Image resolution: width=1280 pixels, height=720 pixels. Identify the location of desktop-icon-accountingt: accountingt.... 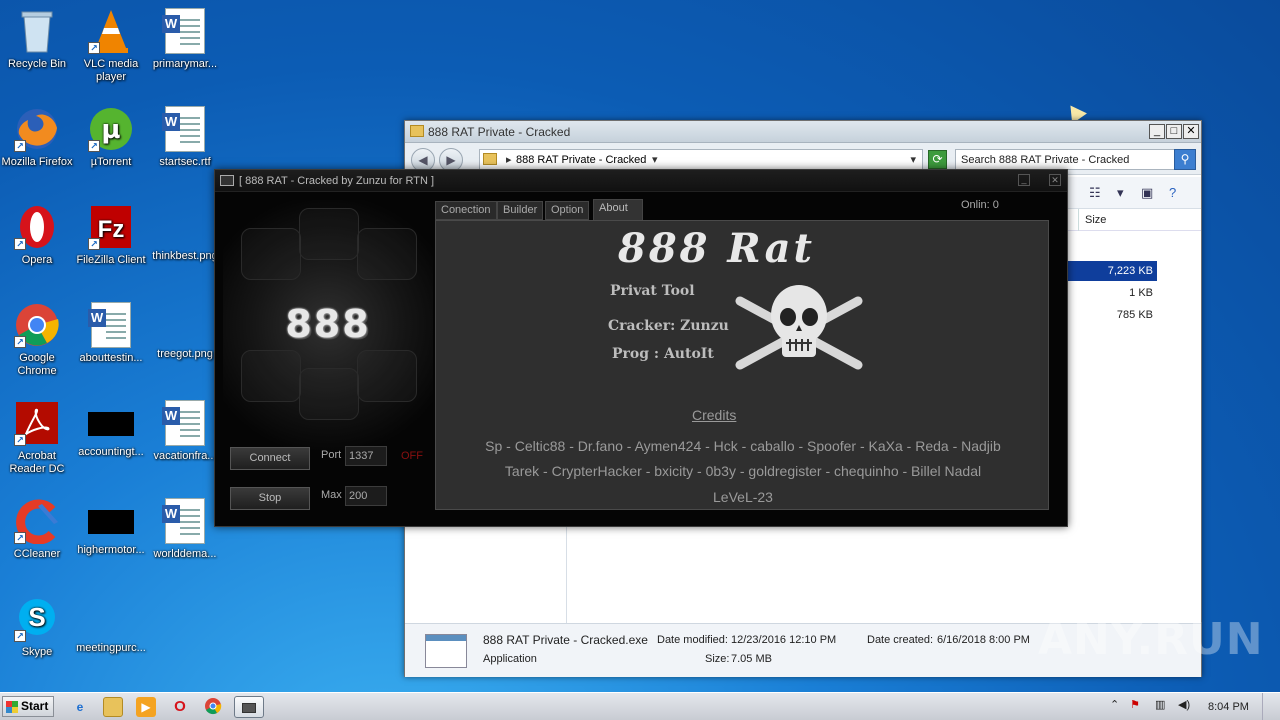
(111, 429).